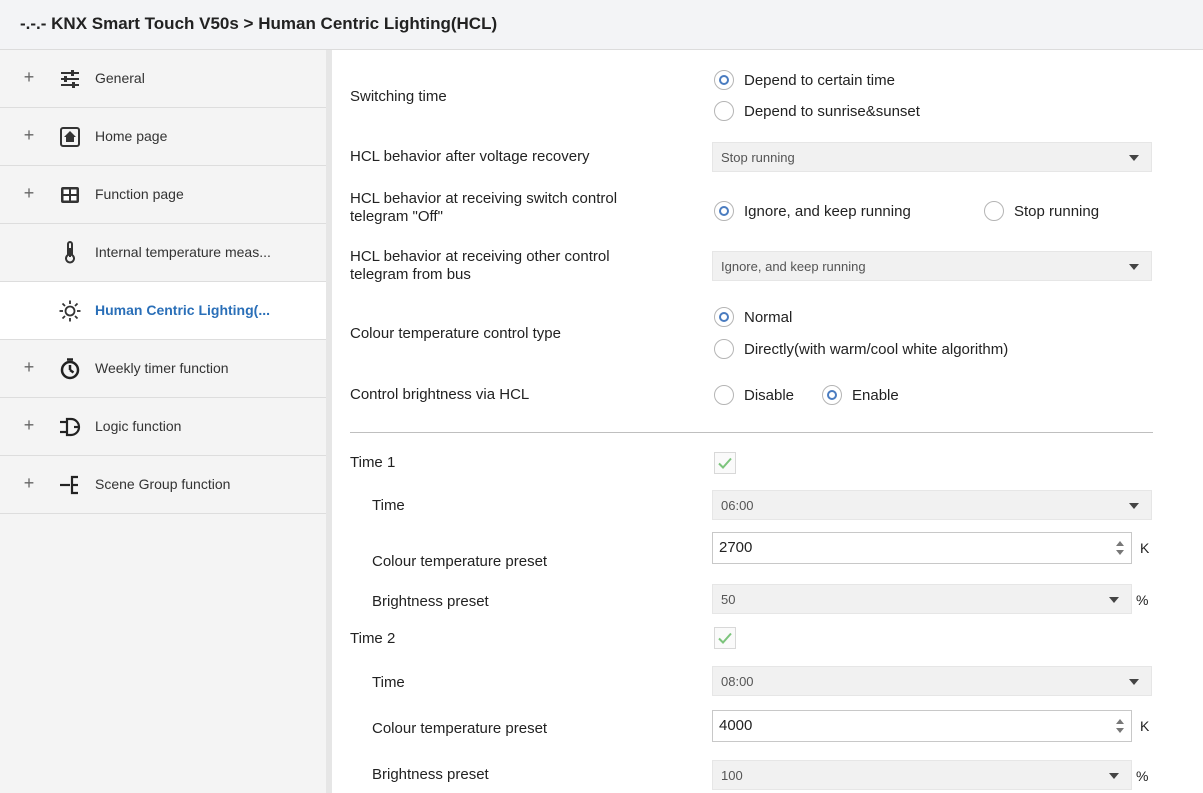  I want to click on radio-label: Stop running, so click(1057, 211).